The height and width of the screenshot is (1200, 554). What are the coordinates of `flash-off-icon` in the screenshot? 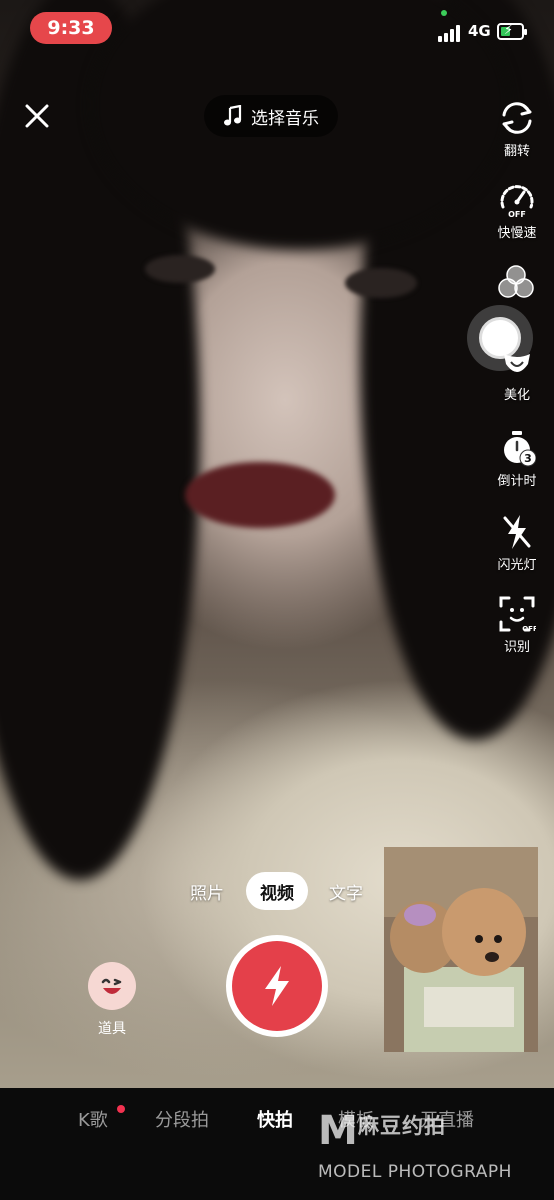 It's located at (517, 532).